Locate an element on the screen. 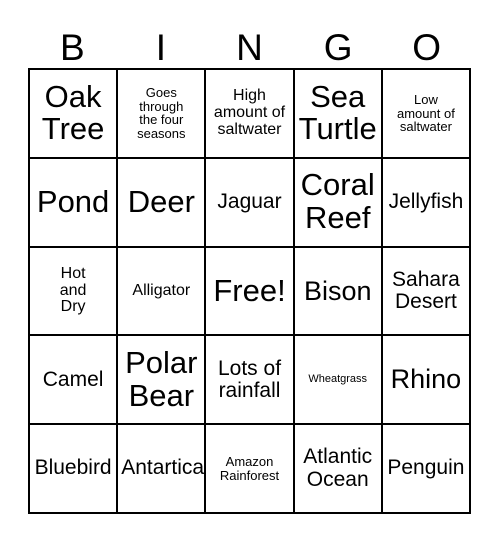 The height and width of the screenshot is (544, 500). bingo-cell-label: Deer is located at coordinates (161, 201).